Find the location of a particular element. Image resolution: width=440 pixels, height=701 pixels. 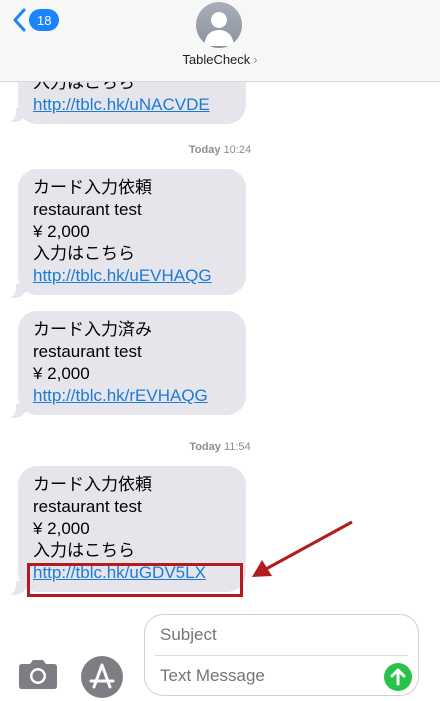

arrow-up-icon is located at coordinates (398, 677).